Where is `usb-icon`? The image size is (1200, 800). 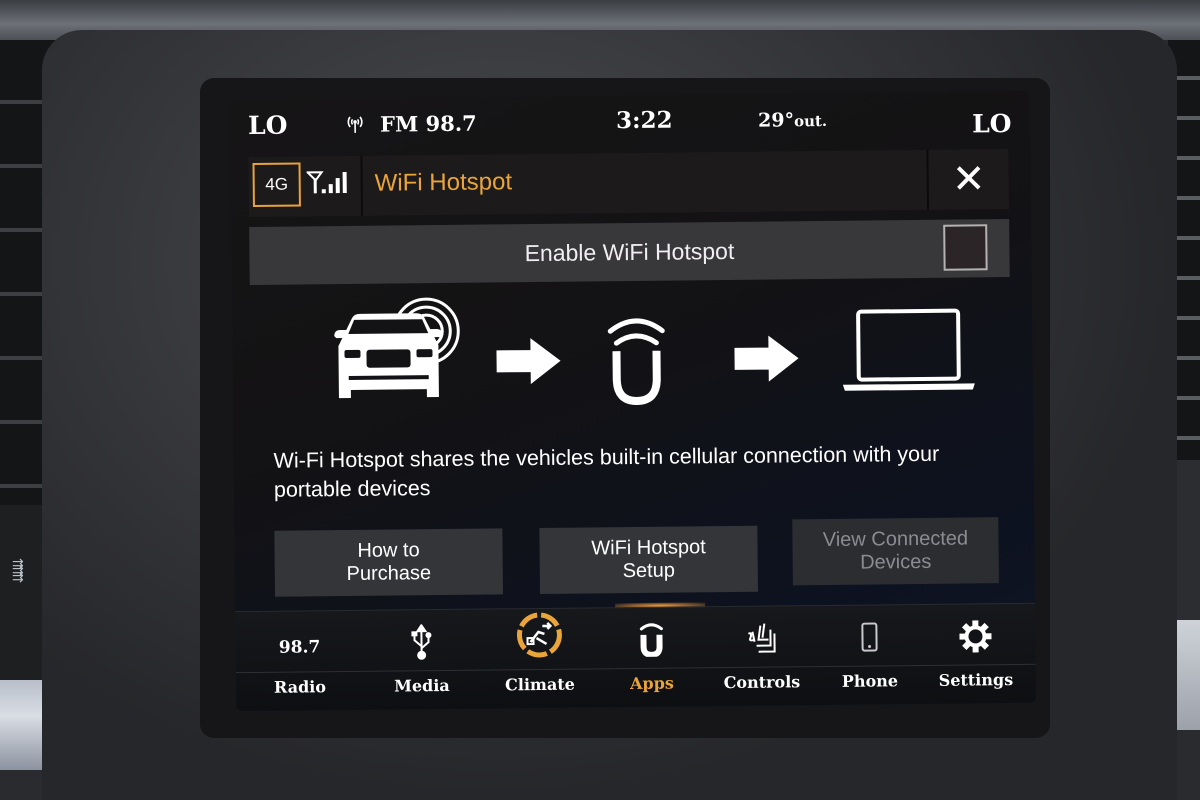 usb-icon is located at coordinates (421, 642).